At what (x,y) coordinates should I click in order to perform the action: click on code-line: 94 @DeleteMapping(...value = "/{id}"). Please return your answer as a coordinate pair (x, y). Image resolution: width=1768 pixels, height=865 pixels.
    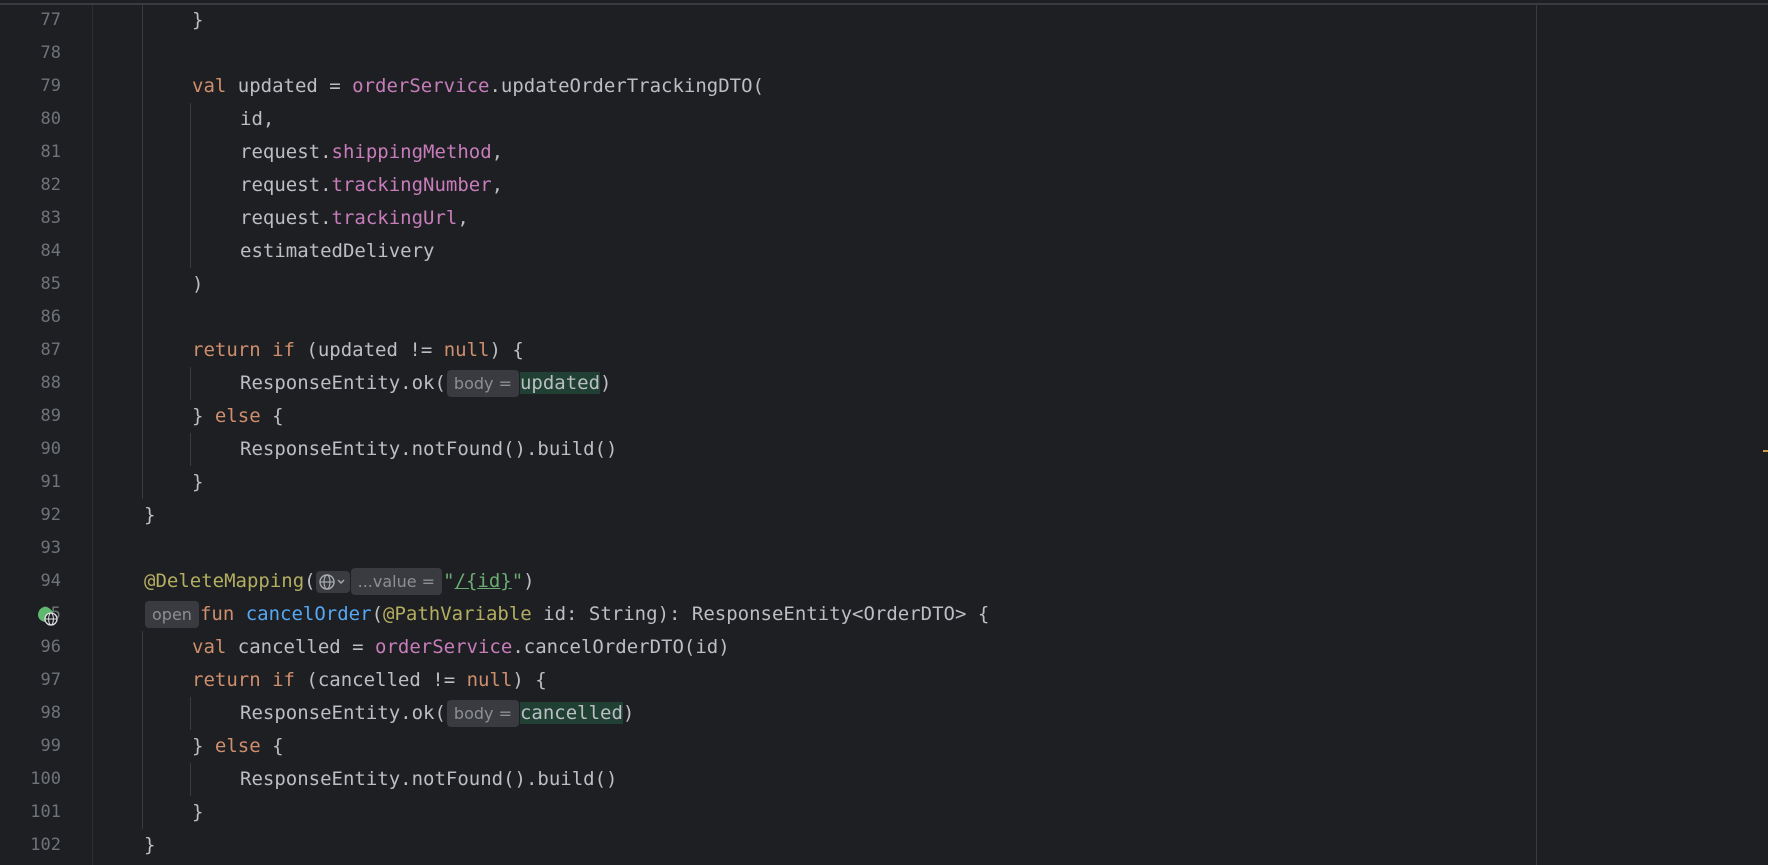
    Looking at the image, I should click on (884, 581).